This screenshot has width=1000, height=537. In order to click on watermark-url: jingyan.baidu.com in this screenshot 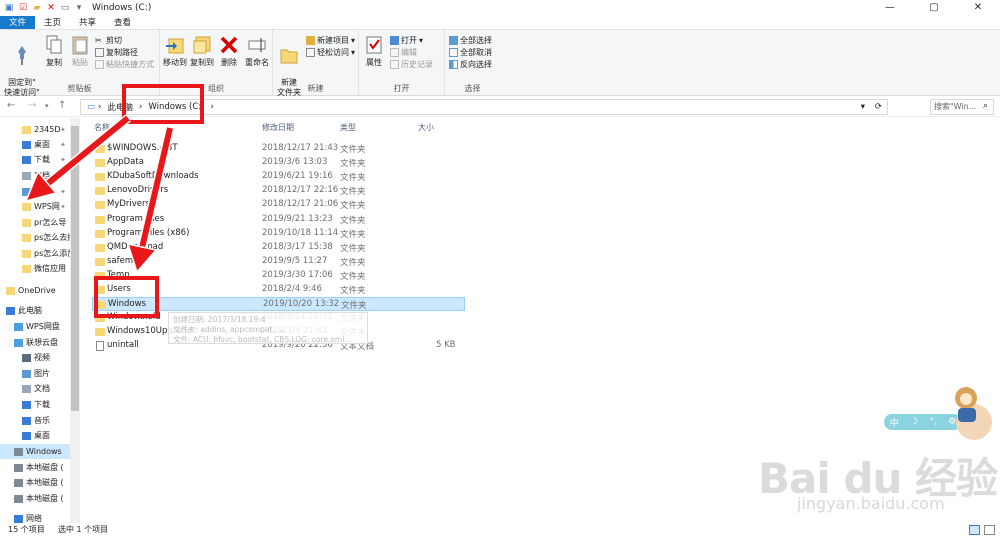, I will do `click(871, 503)`.